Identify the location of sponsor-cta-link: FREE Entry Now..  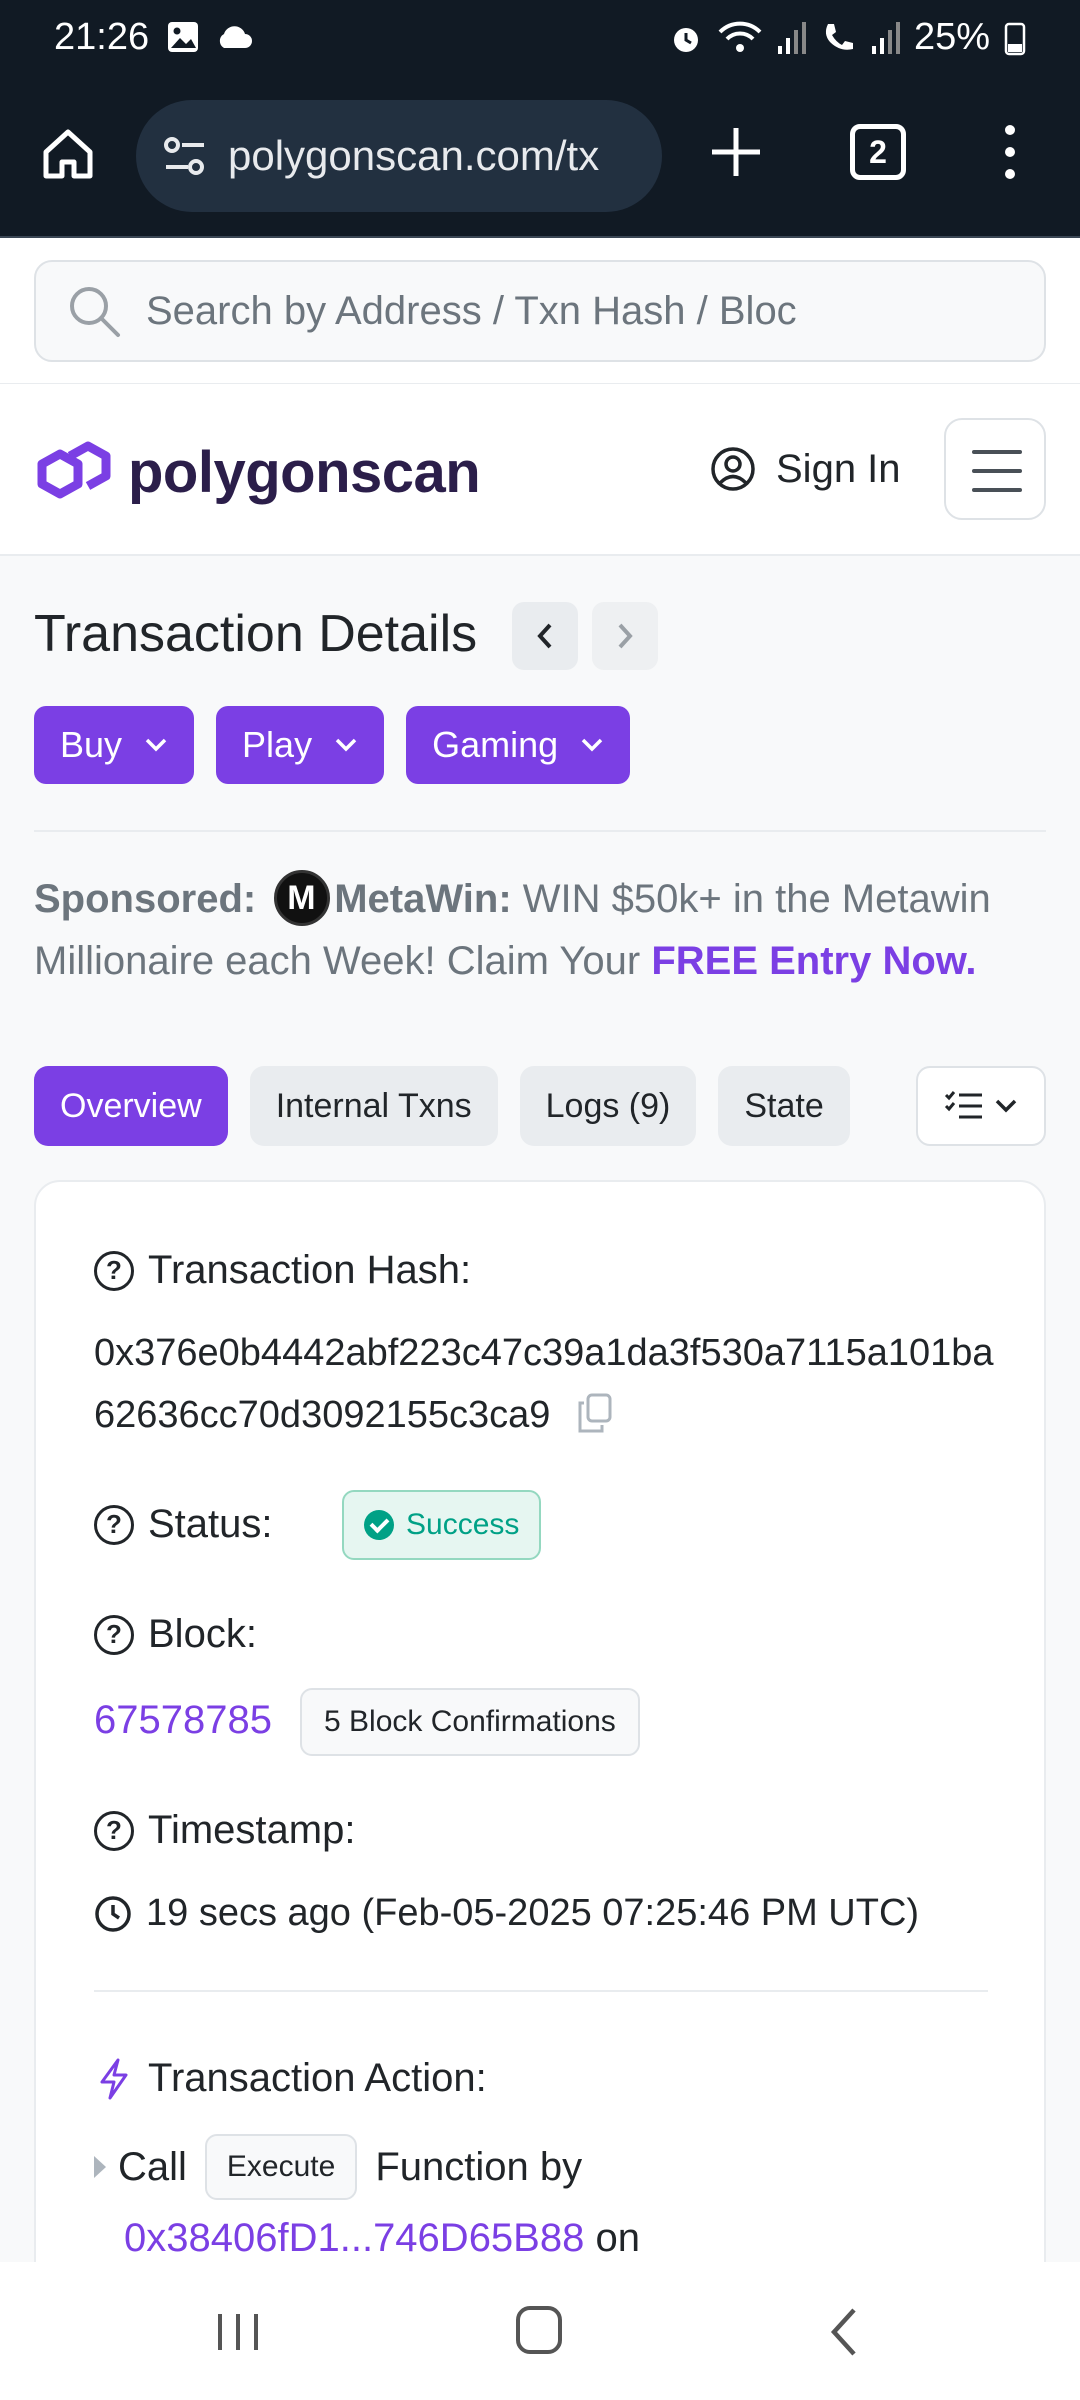
(813, 961).